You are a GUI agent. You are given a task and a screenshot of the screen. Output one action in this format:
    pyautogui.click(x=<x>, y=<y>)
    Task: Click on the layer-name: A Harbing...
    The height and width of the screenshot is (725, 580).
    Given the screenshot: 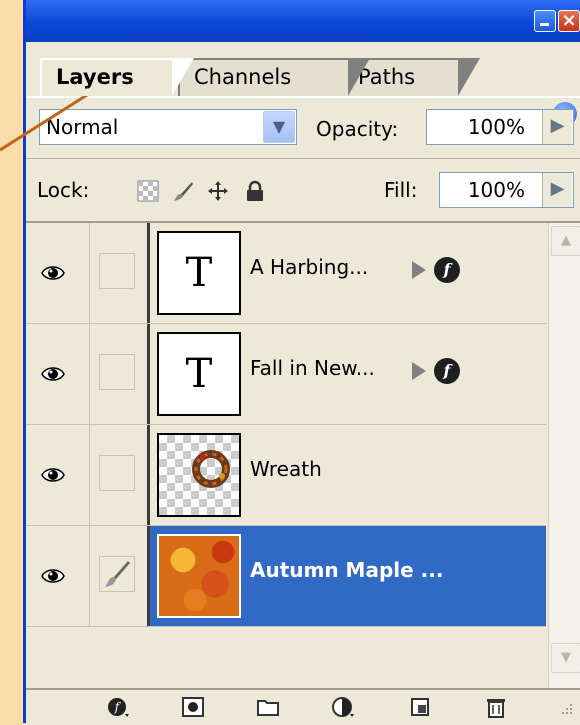 What is the action you would take?
    pyautogui.click(x=309, y=267)
    